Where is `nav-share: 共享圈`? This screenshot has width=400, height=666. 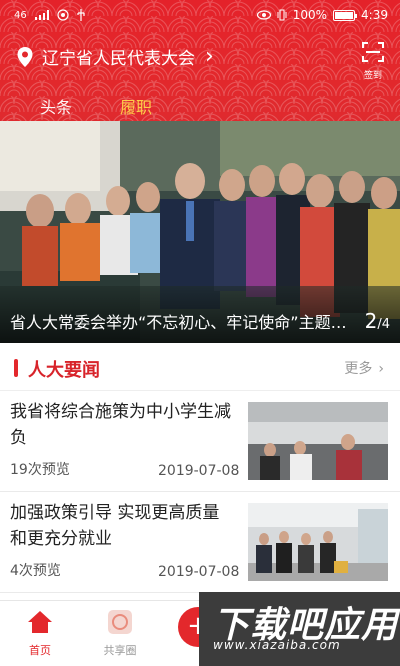
nav-share: 共享圈 is located at coordinates (120, 633).